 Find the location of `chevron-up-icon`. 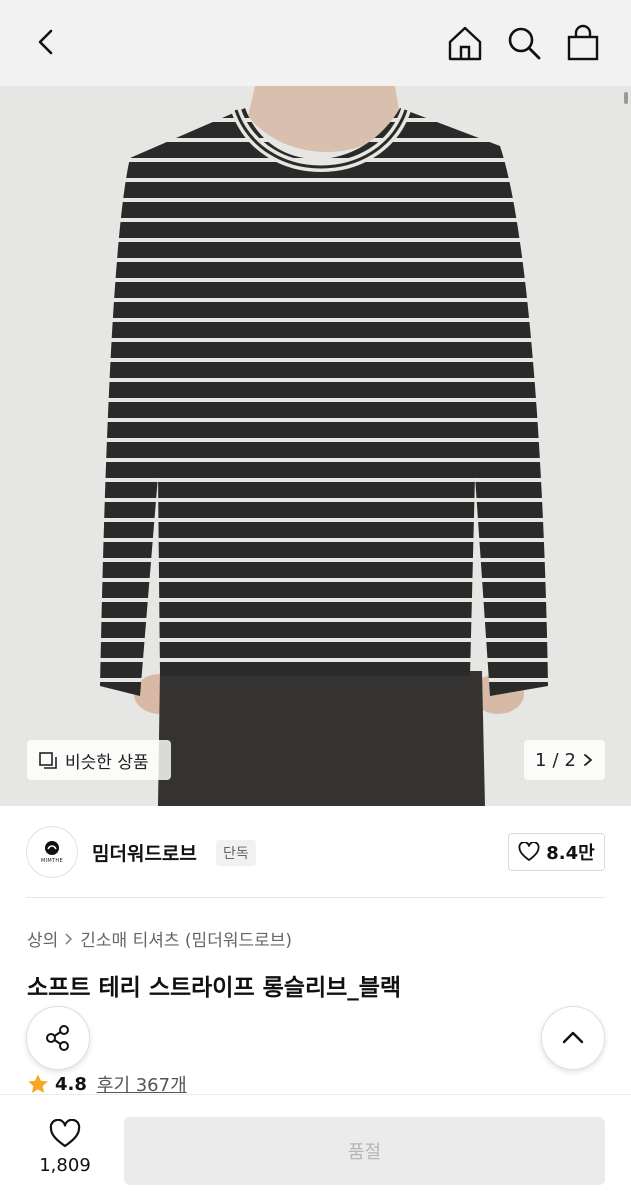

chevron-up-icon is located at coordinates (573, 1037).